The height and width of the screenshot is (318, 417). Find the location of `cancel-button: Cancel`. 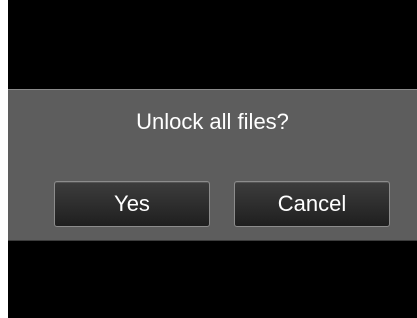

cancel-button: Cancel is located at coordinates (312, 204).